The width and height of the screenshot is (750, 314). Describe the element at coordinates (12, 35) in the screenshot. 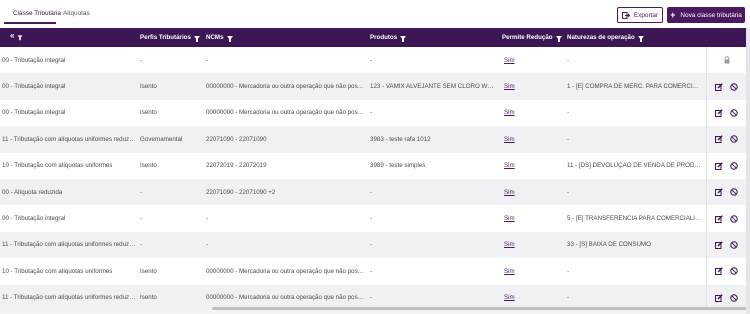

I see `collapse-icon: «` at that location.